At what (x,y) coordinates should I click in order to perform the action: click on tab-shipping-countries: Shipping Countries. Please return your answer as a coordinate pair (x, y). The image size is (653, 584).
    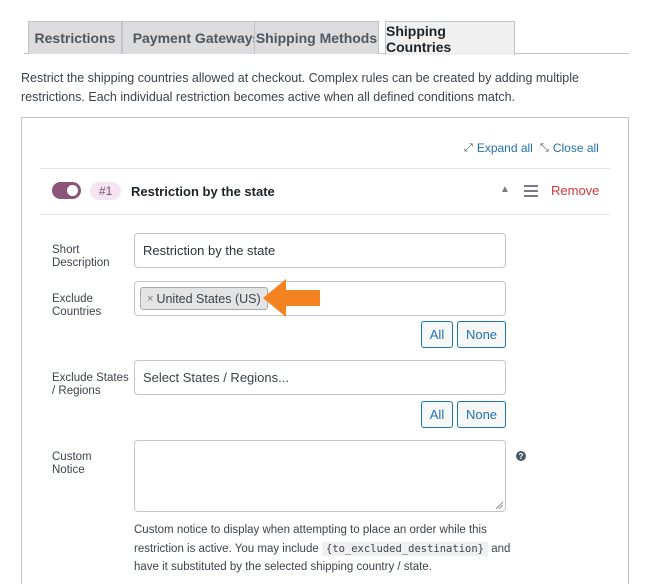
    Looking at the image, I should click on (450, 38).